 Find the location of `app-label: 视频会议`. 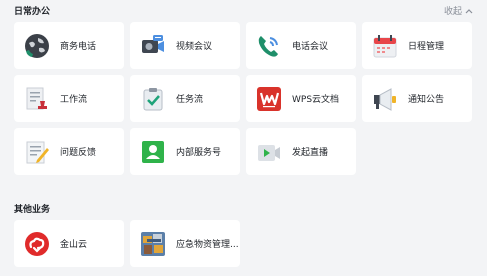

app-label: 视频会议 is located at coordinates (194, 47).